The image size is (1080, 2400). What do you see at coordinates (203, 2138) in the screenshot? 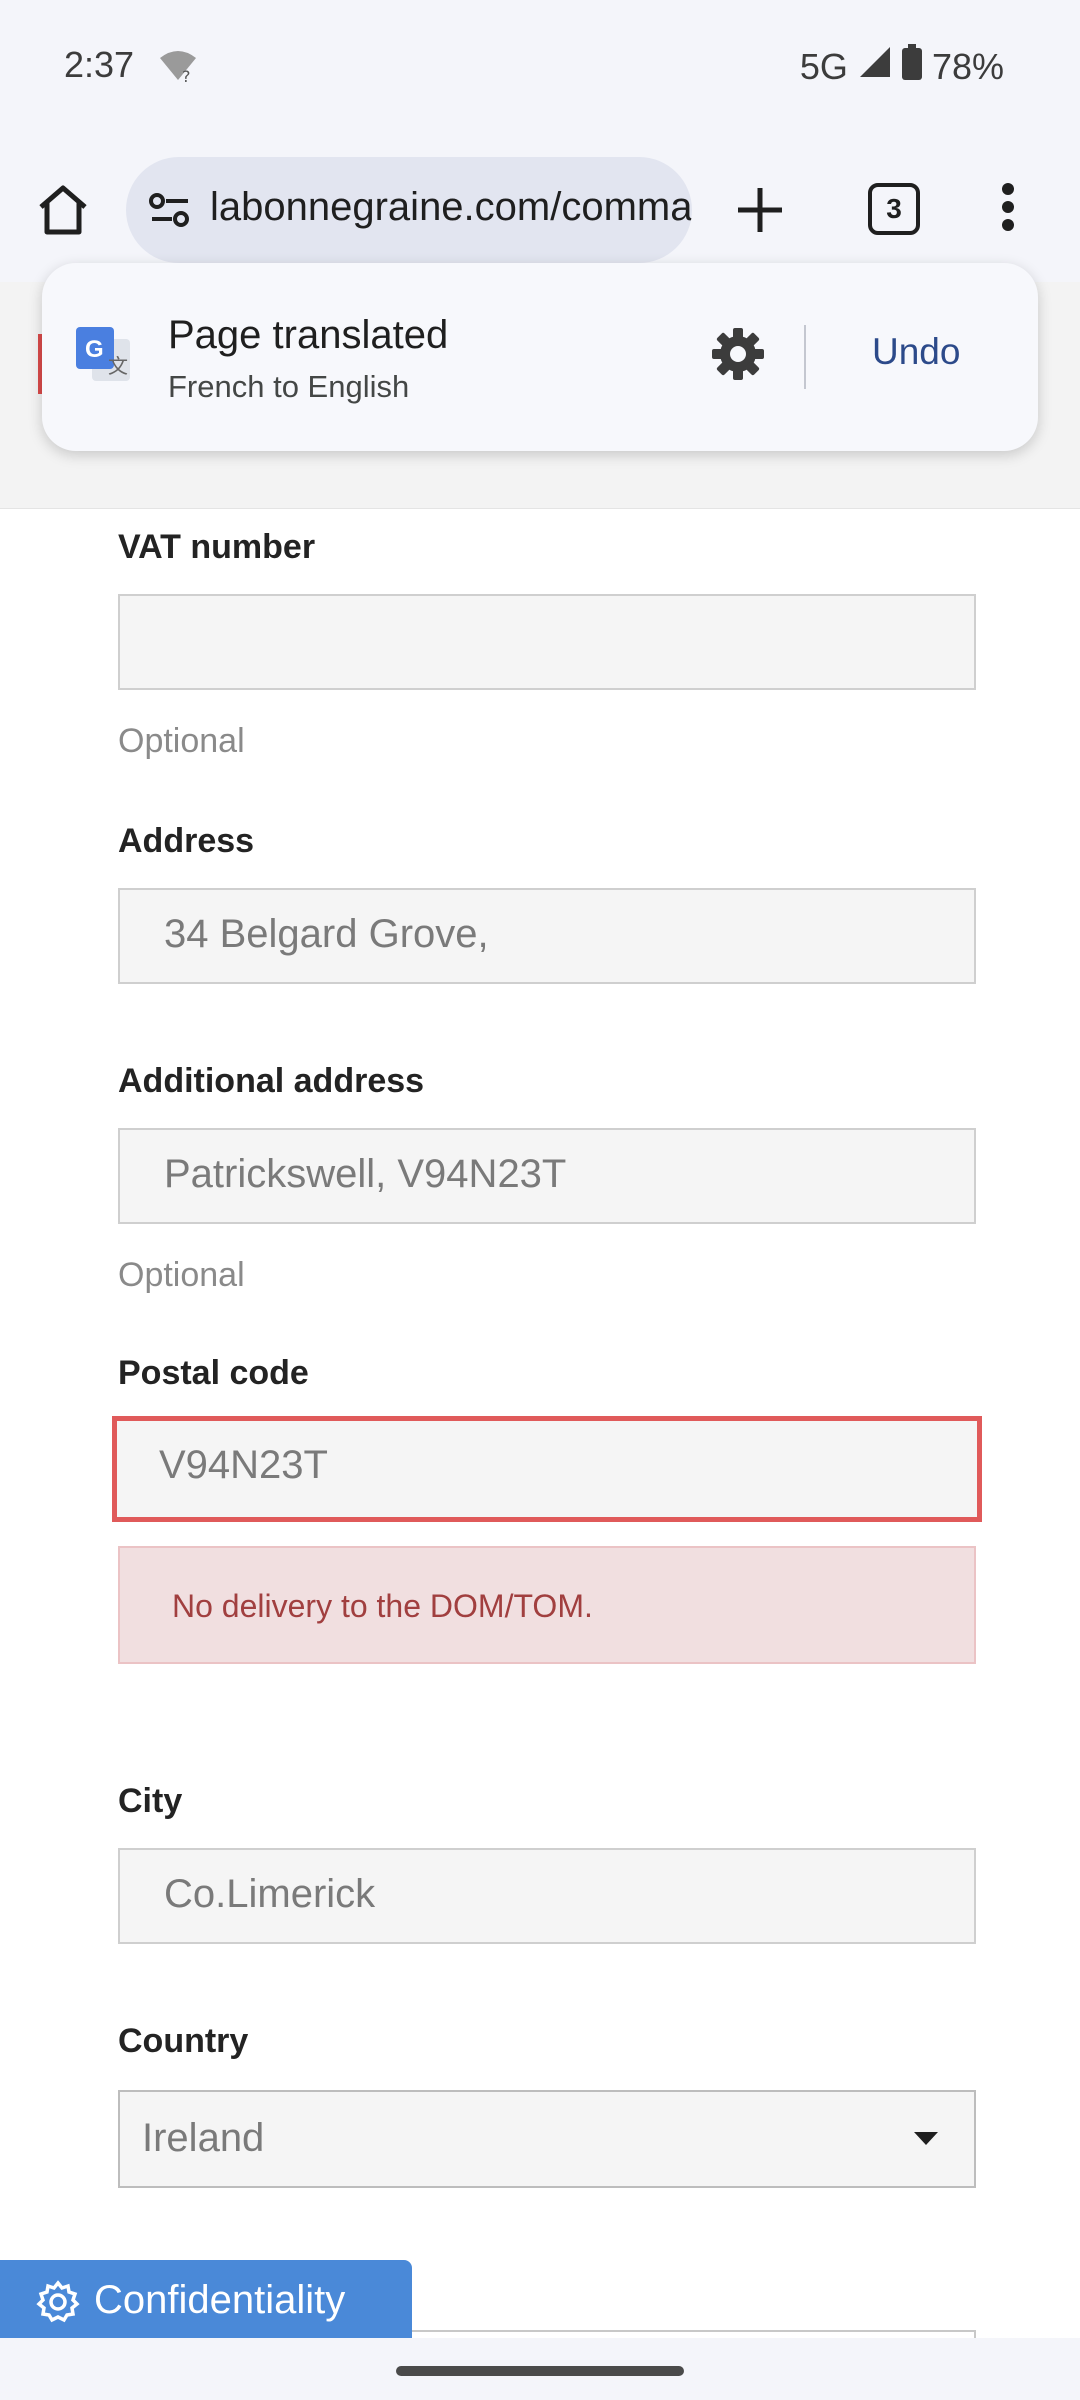
I see `country-value: Ireland` at bounding box center [203, 2138].